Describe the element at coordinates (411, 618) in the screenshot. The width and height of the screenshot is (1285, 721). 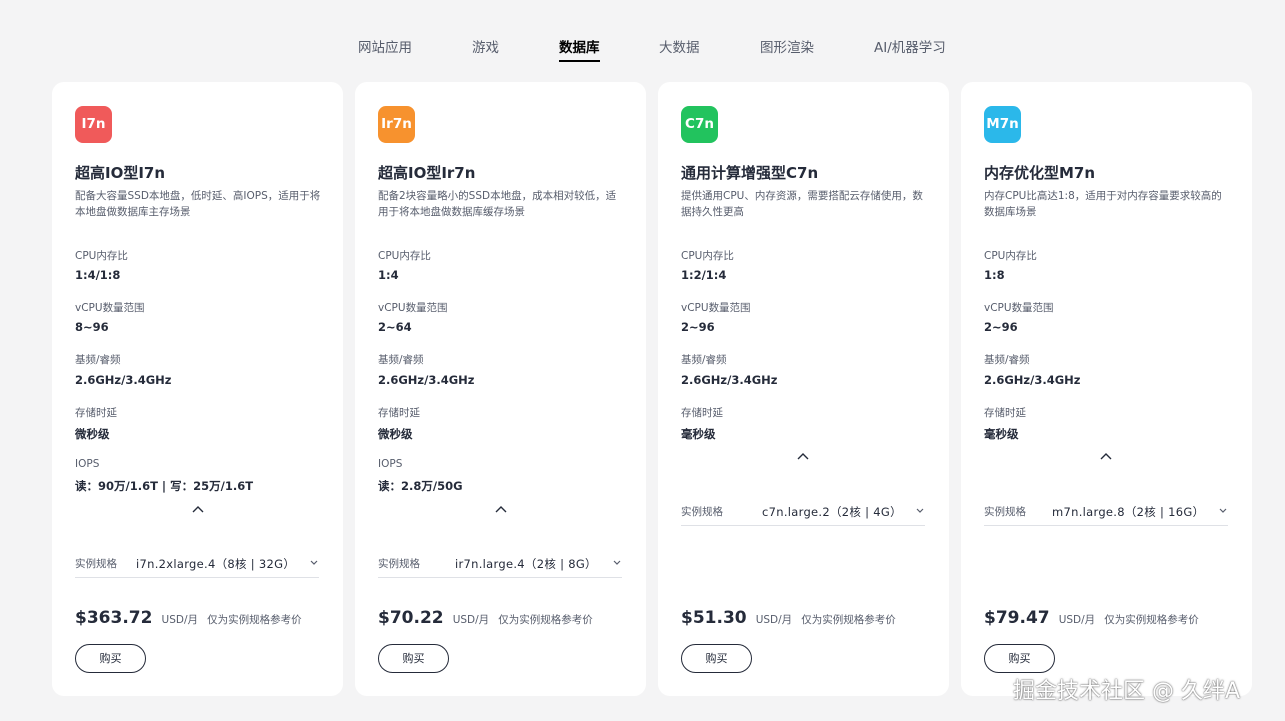
I see `price-amount: $70.22` at that location.